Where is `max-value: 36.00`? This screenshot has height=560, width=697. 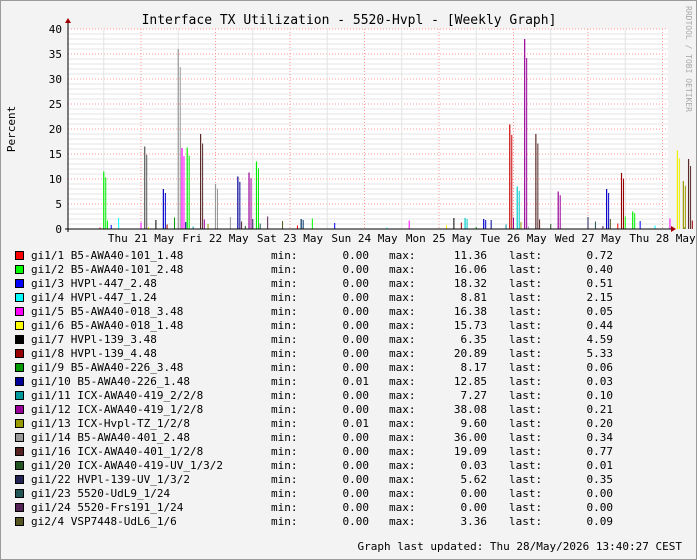
max-value: 36.00 is located at coordinates (470, 437).